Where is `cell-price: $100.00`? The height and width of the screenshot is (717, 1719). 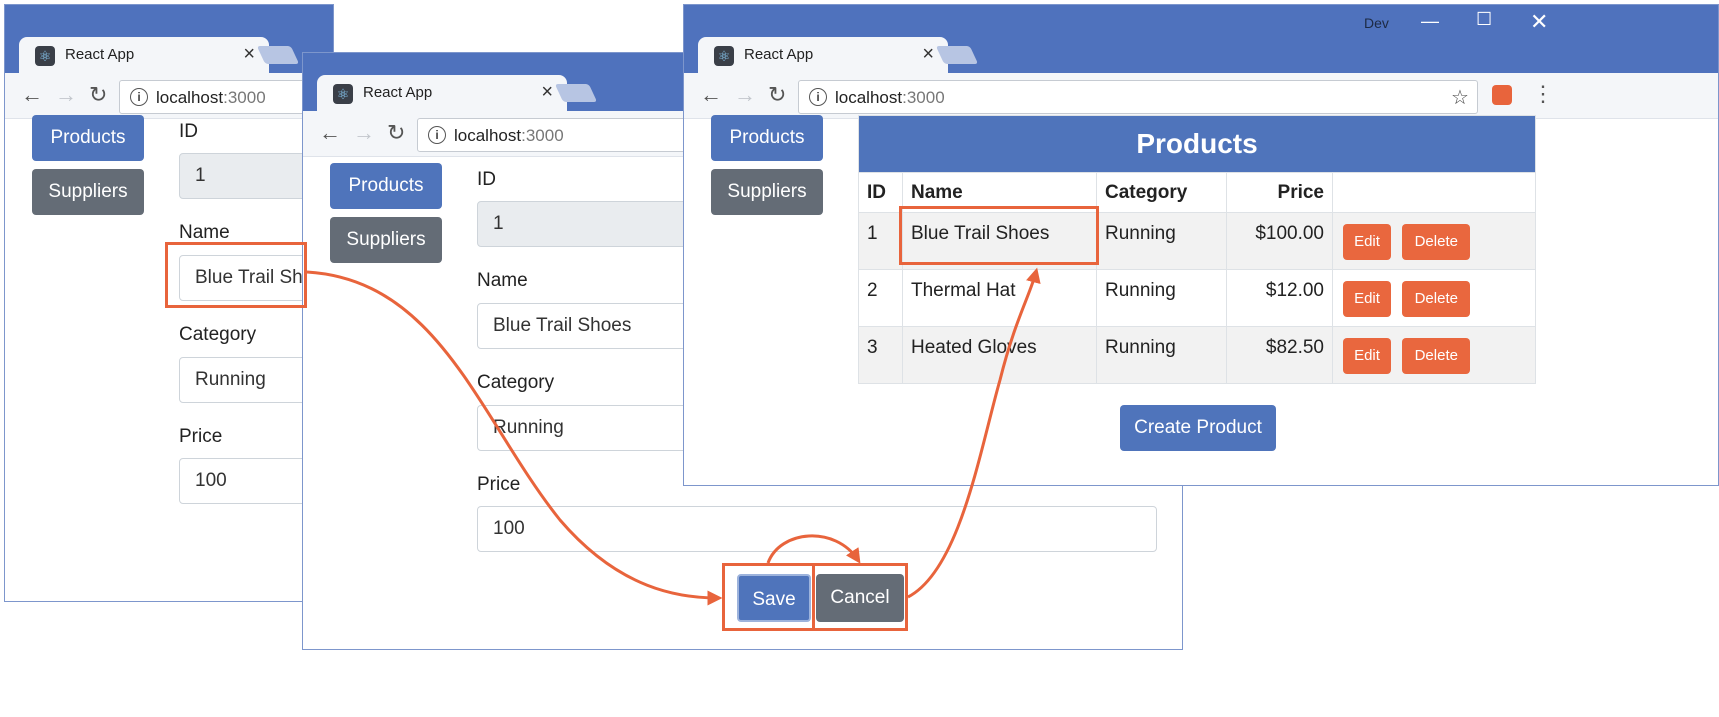
cell-price: $100.00 is located at coordinates (1279, 241).